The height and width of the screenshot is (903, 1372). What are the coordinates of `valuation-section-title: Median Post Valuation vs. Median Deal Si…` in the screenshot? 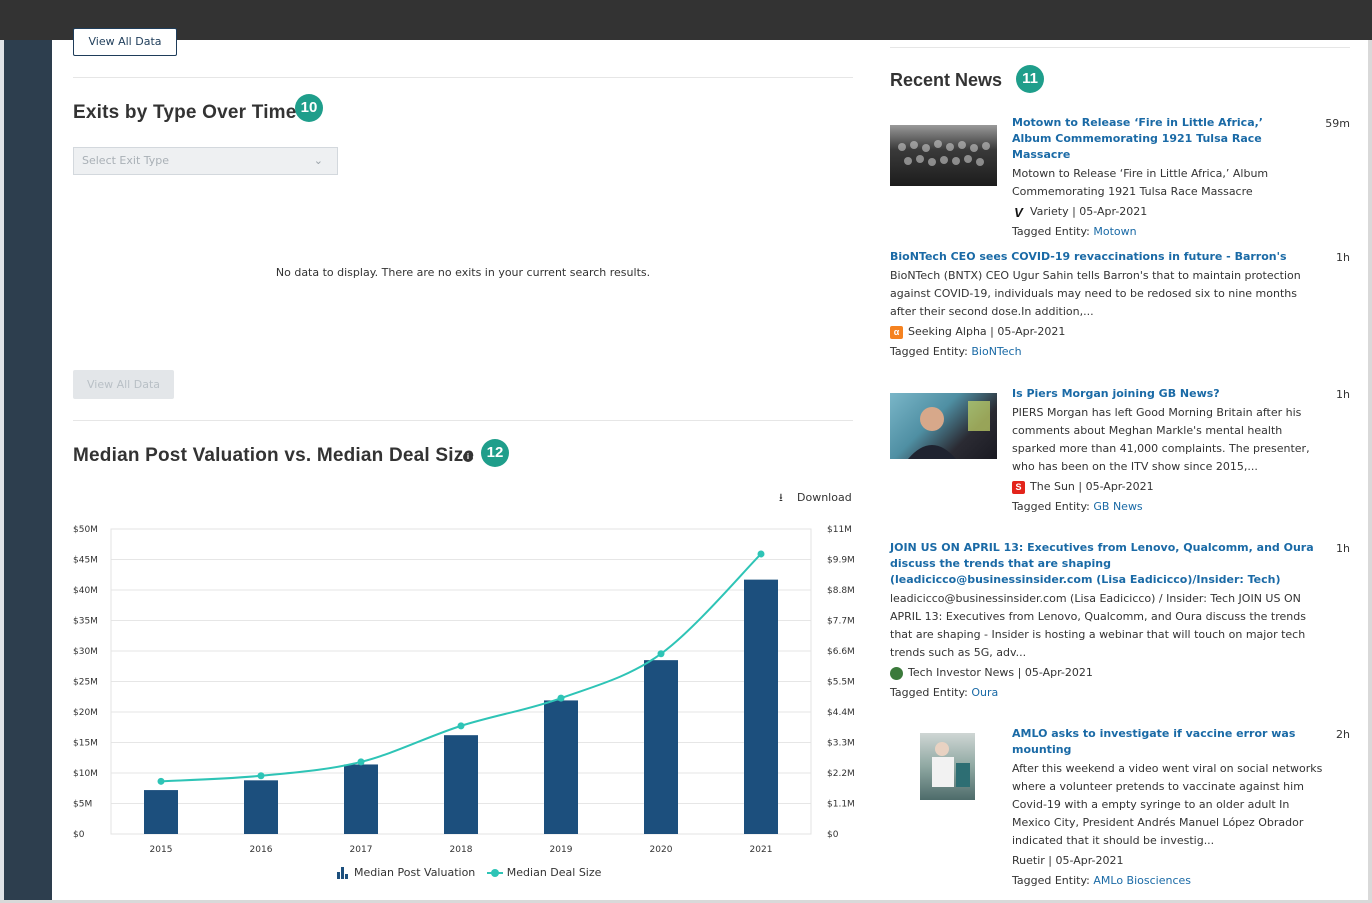 It's located at (274, 455).